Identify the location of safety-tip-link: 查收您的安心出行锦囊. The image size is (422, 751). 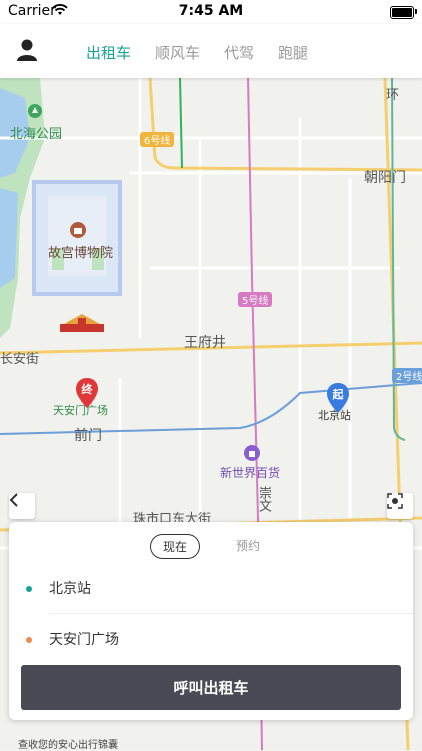
(68, 743).